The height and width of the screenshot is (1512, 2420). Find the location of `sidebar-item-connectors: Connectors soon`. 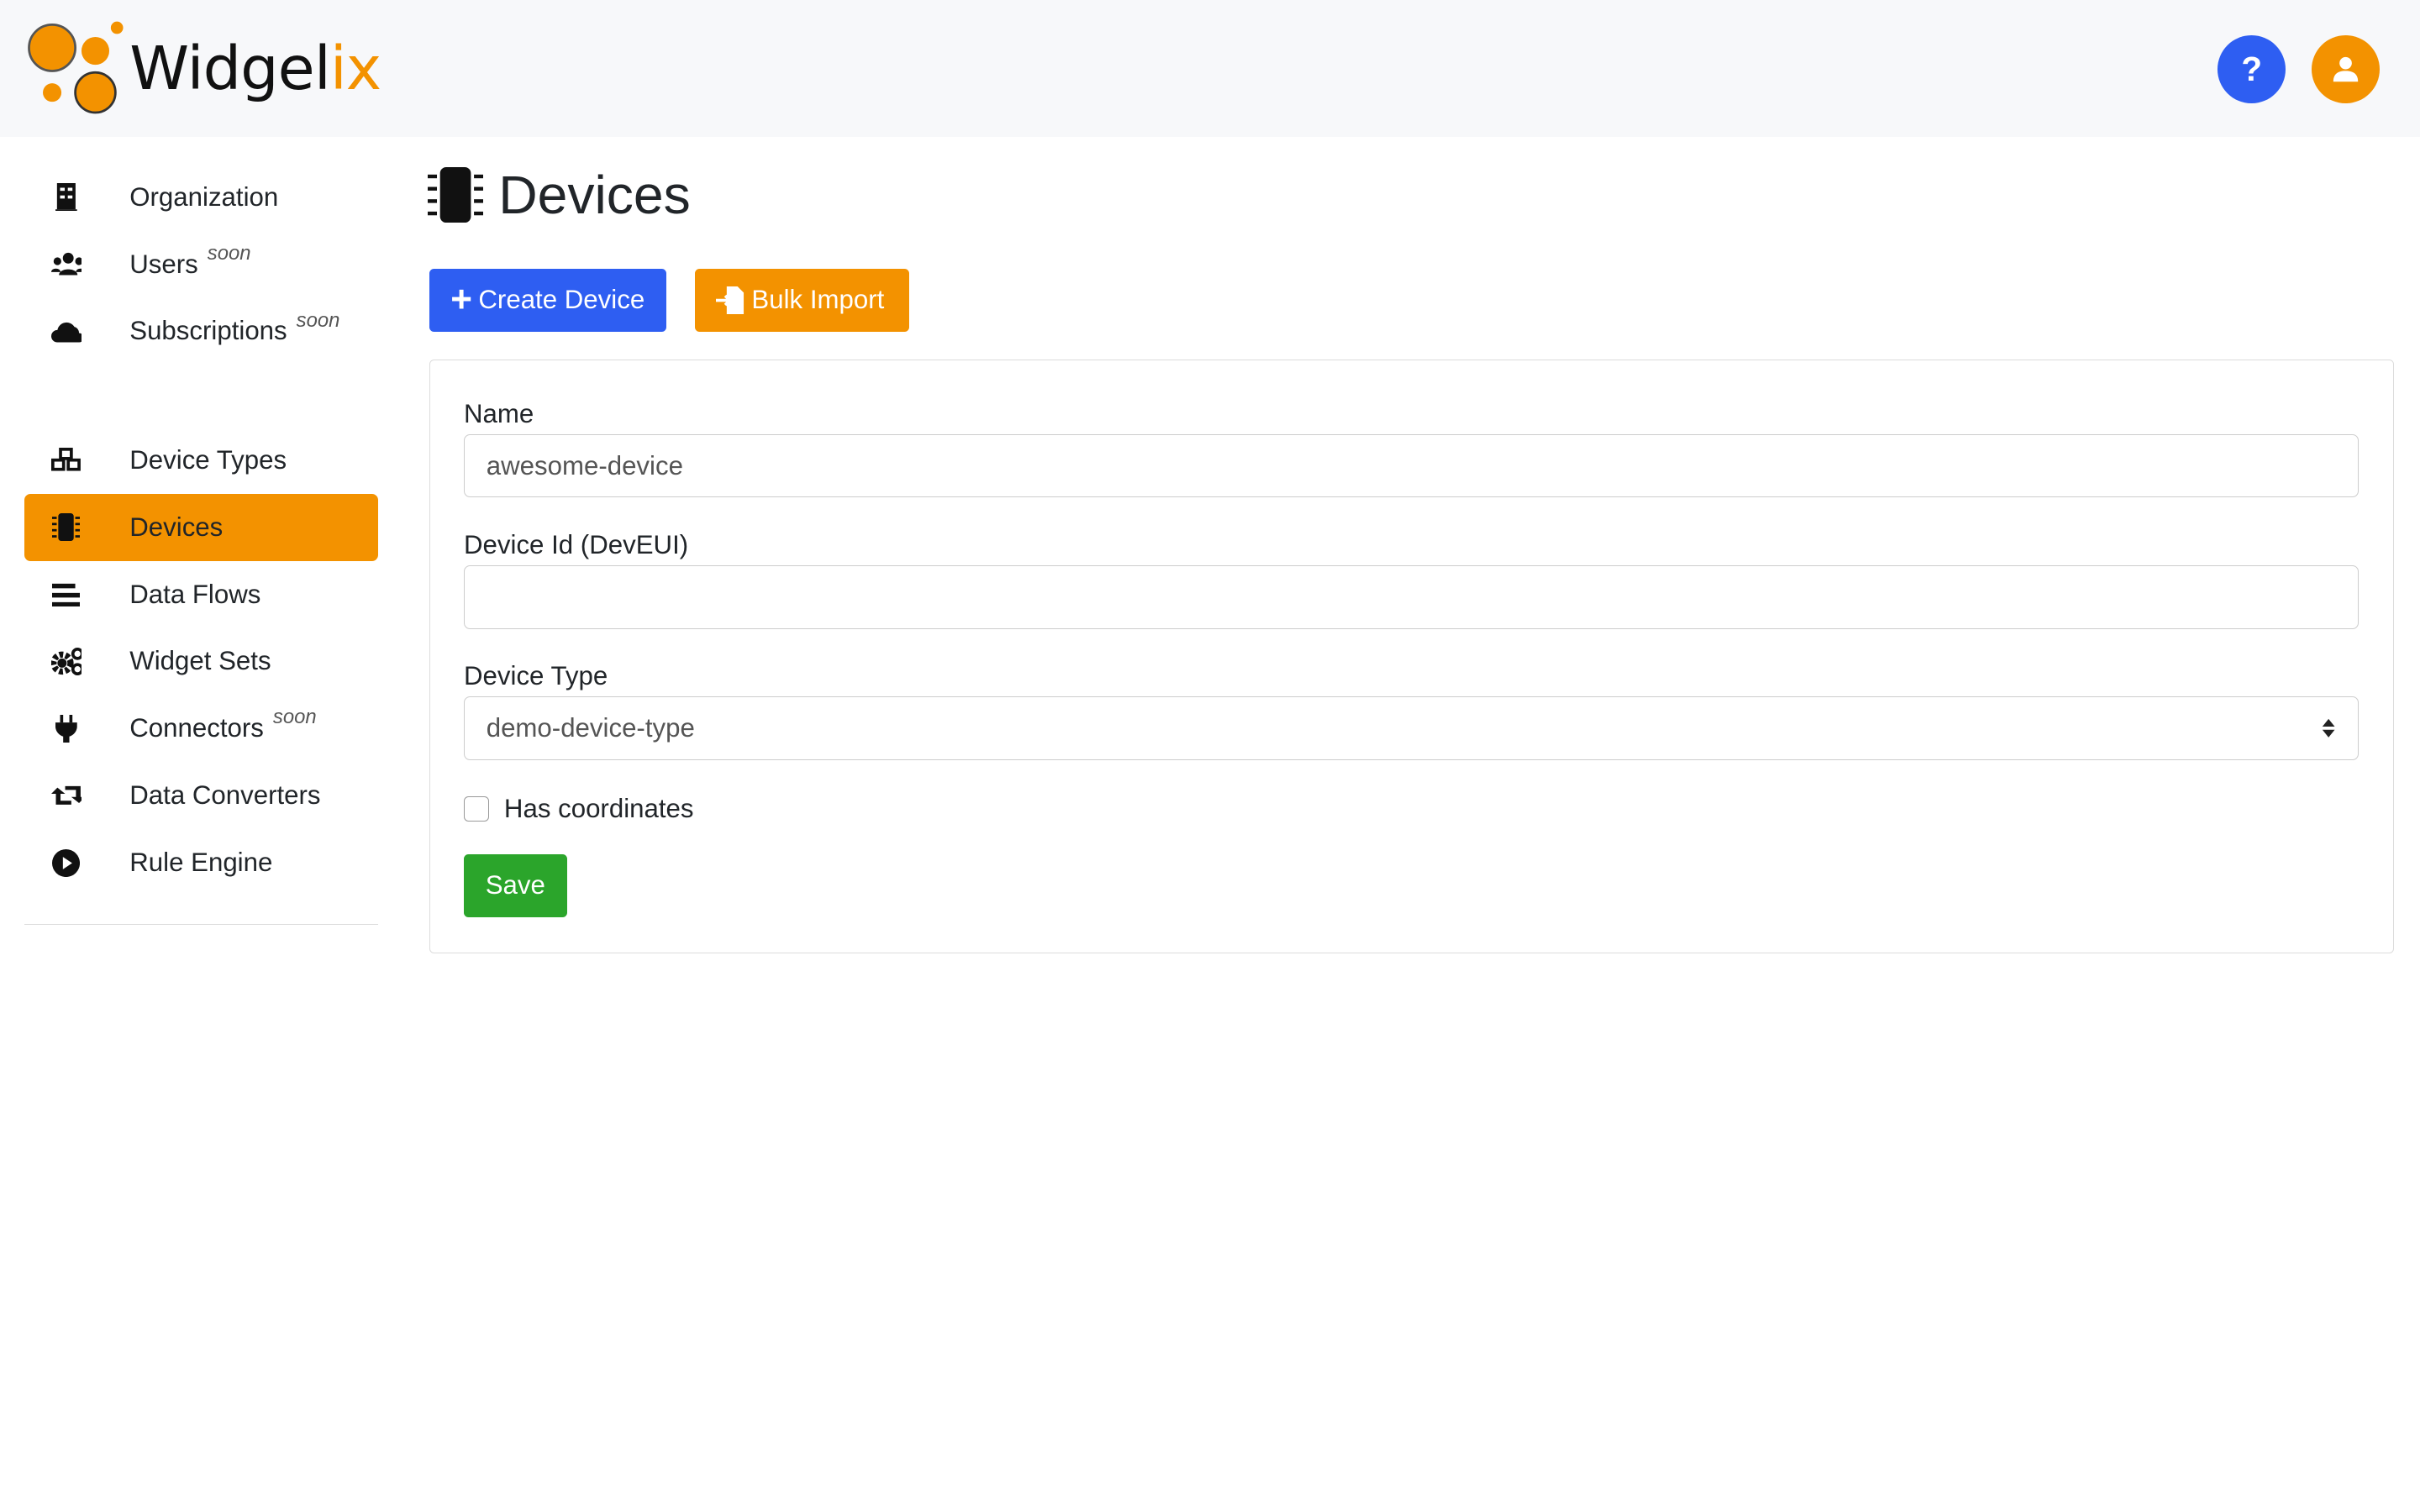

sidebar-item-connectors: Connectors soon is located at coordinates (201, 728).